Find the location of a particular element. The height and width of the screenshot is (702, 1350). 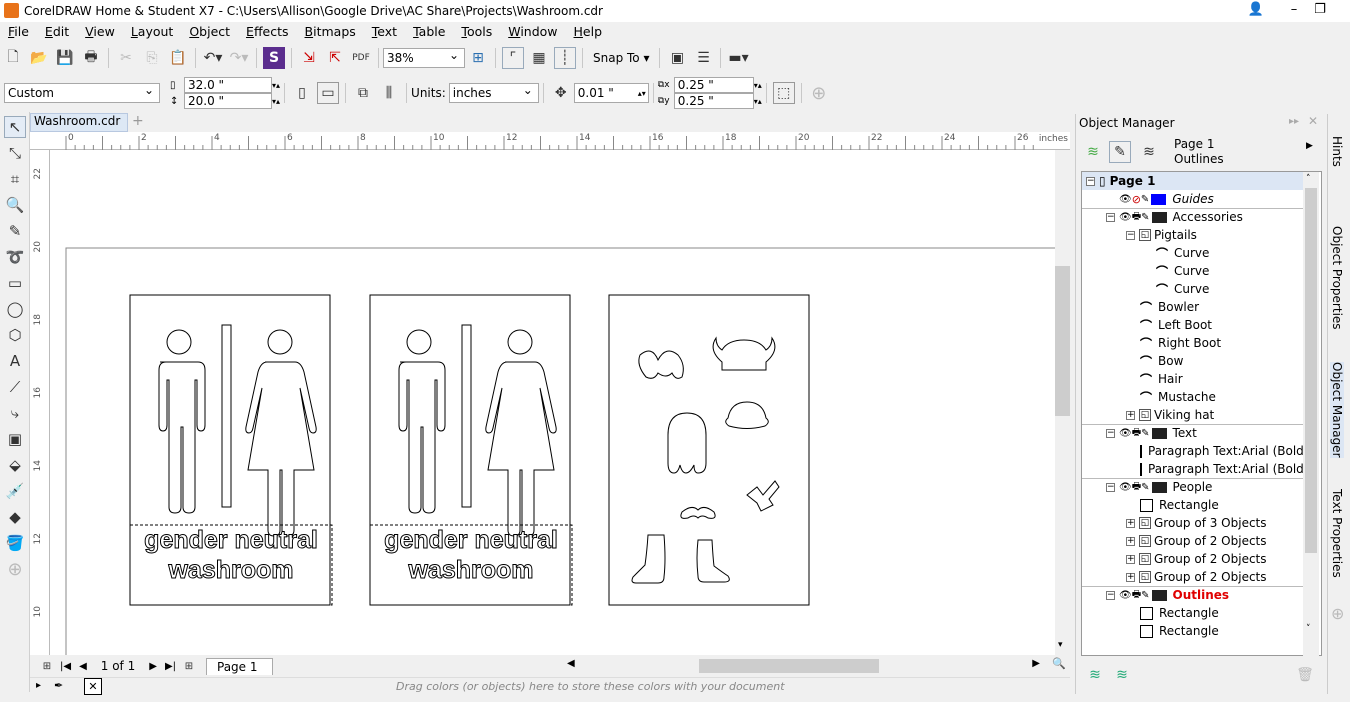

menu-help: Help is located at coordinates (588, 32).